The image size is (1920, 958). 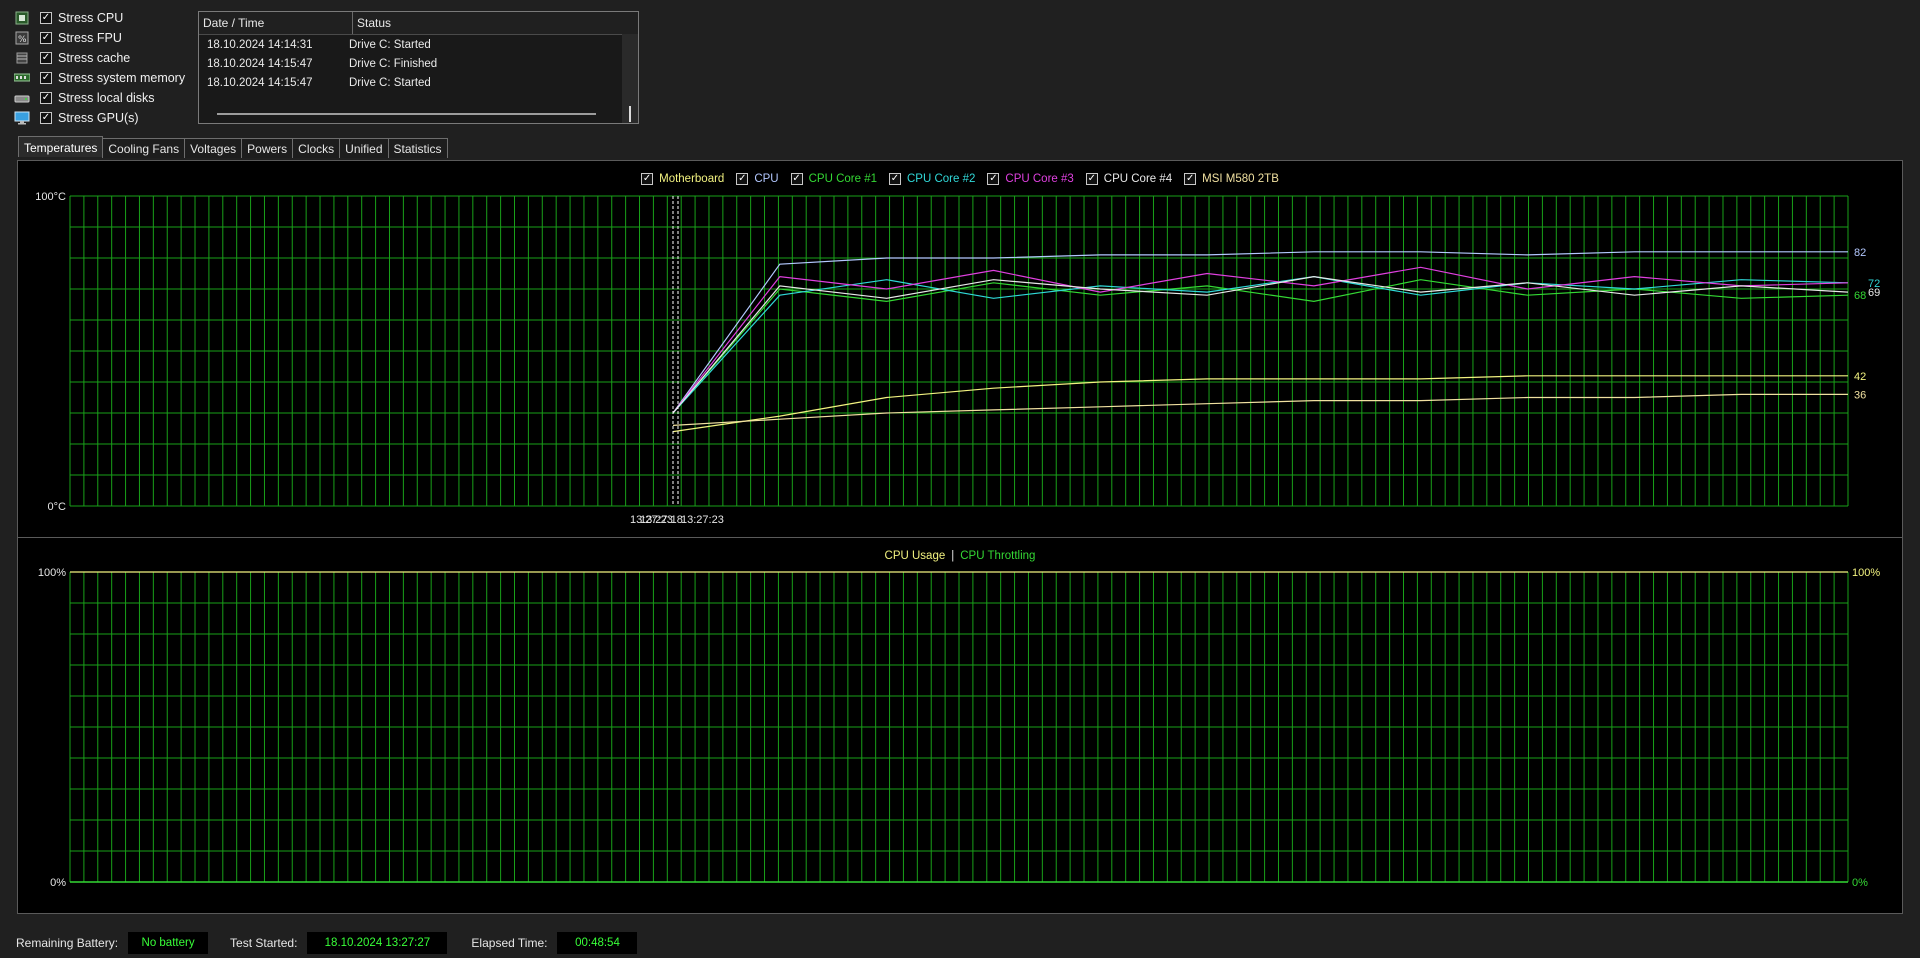 I want to click on legend-item-cpu-core-1: CPU Core #1, so click(x=833, y=179).